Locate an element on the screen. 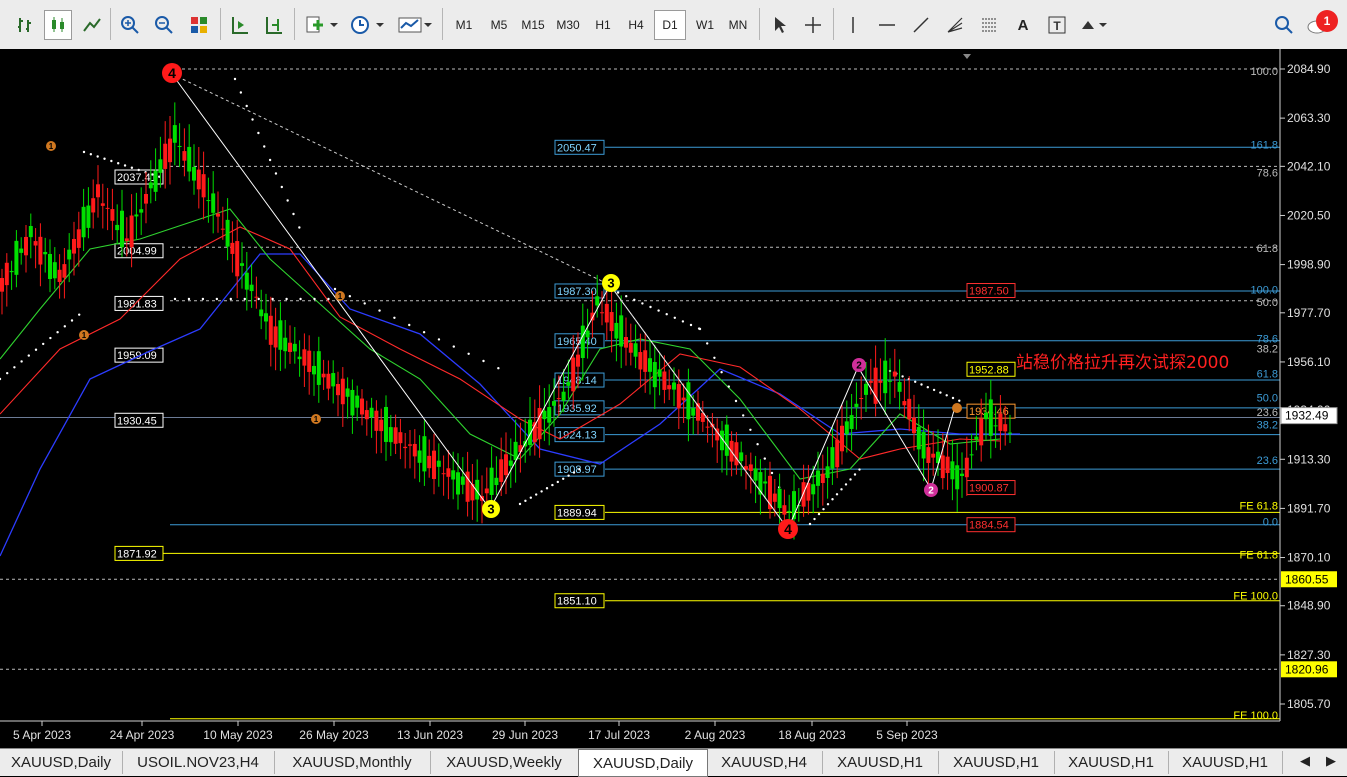 This screenshot has height=777, width=1347. toolbar-separator is located at coordinates (220, 24).